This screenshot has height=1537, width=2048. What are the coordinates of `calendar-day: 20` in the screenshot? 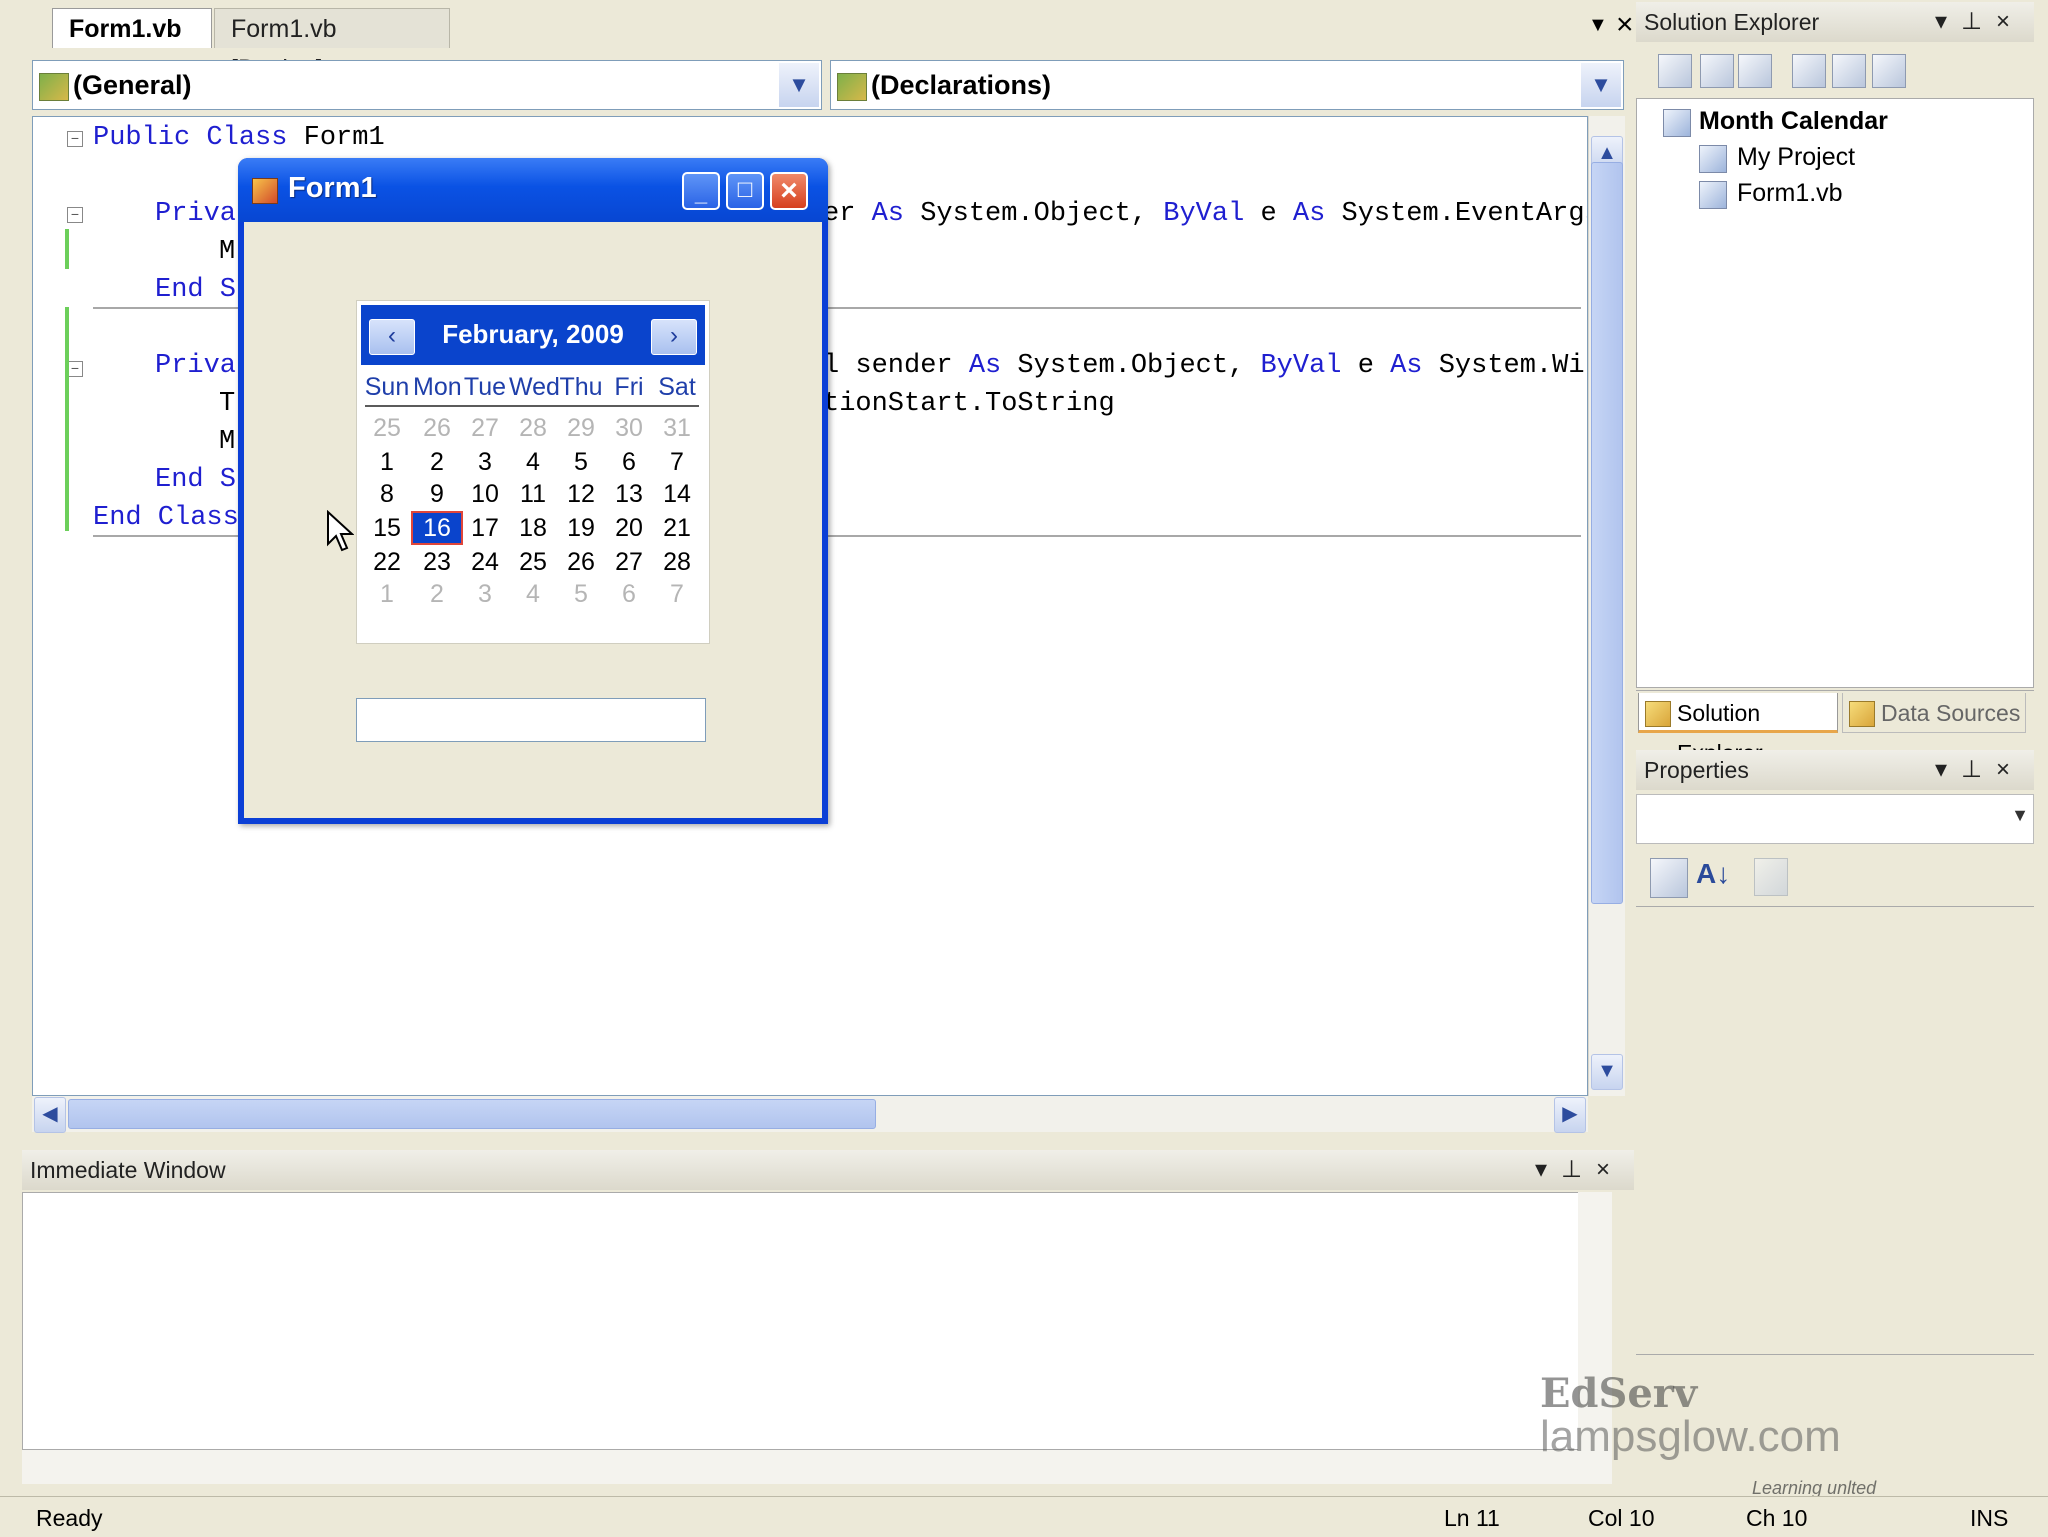 It's located at (629, 528).